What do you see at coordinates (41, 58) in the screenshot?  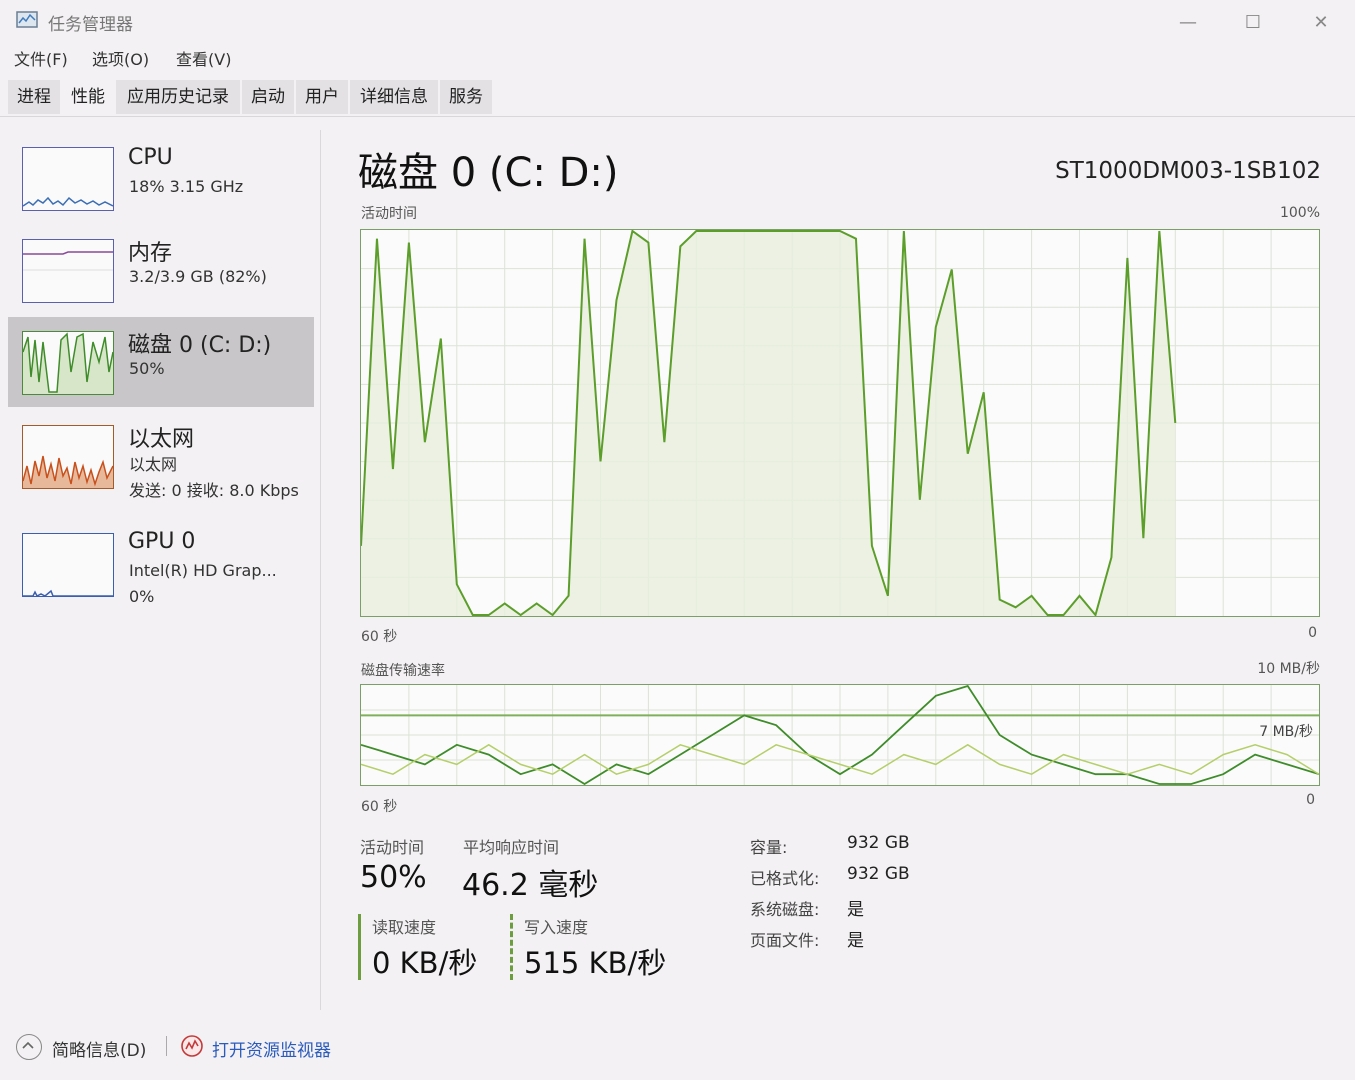 I see `menu-file: 文件(F)` at bounding box center [41, 58].